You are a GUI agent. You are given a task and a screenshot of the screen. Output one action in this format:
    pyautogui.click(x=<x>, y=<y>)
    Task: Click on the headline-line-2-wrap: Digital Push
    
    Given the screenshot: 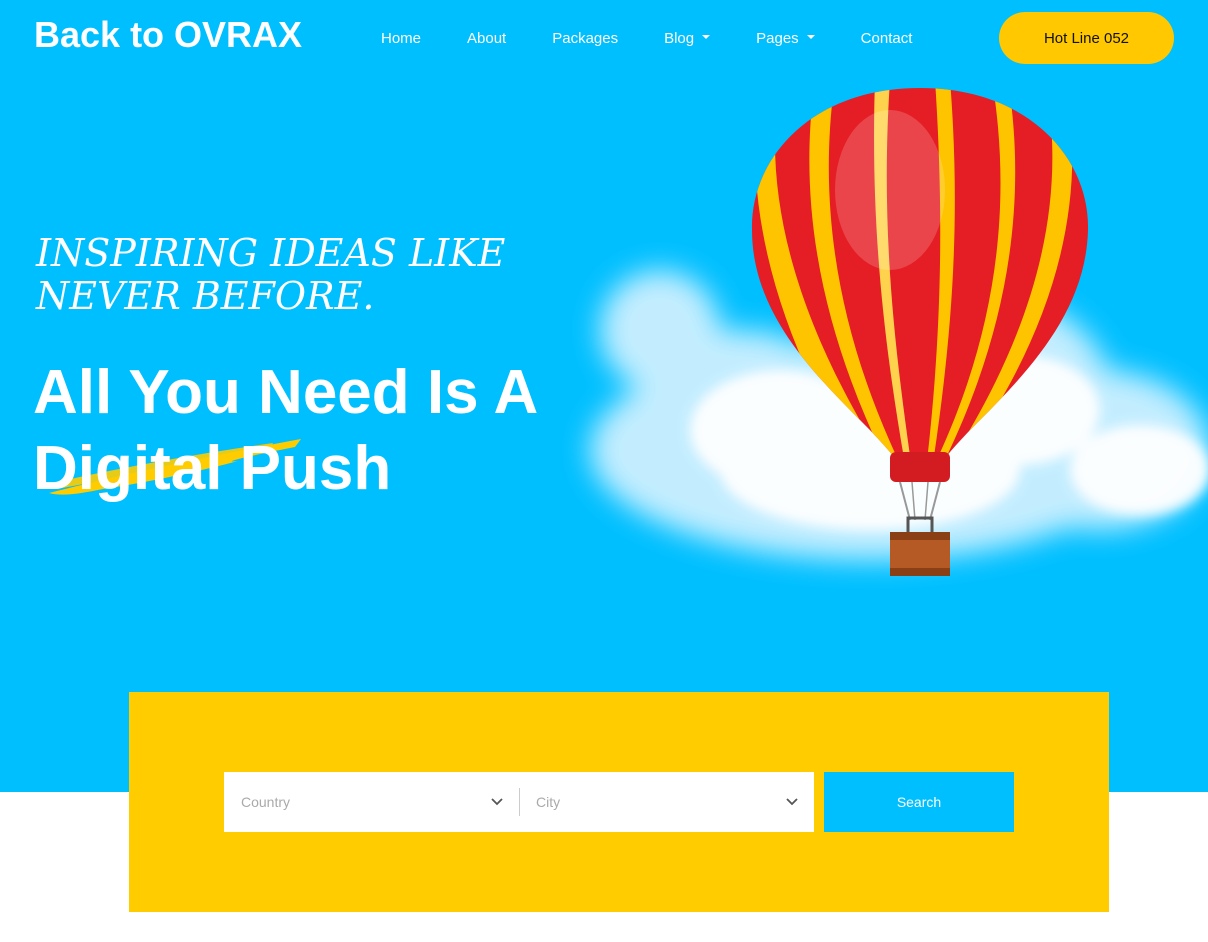 What is the action you would take?
    pyautogui.click(x=212, y=469)
    